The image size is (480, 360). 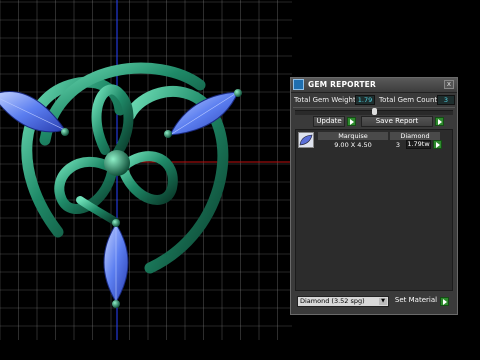 I want to click on panel-title: GEM REPORTER, so click(x=342, y=84).